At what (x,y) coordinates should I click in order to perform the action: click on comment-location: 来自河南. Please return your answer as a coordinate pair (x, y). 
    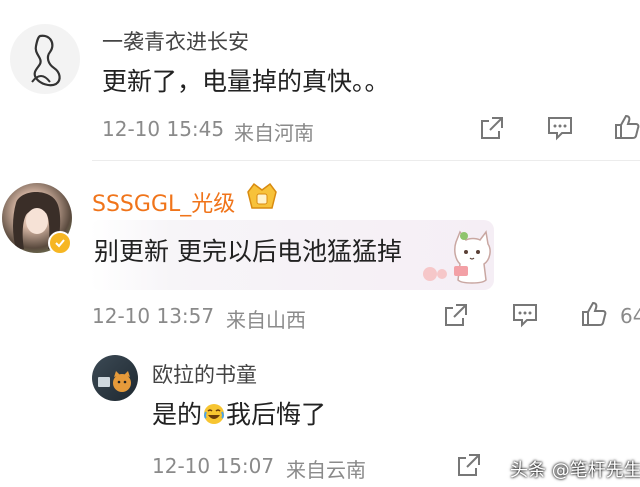
    Looking at the image, I should click on (274, 133).